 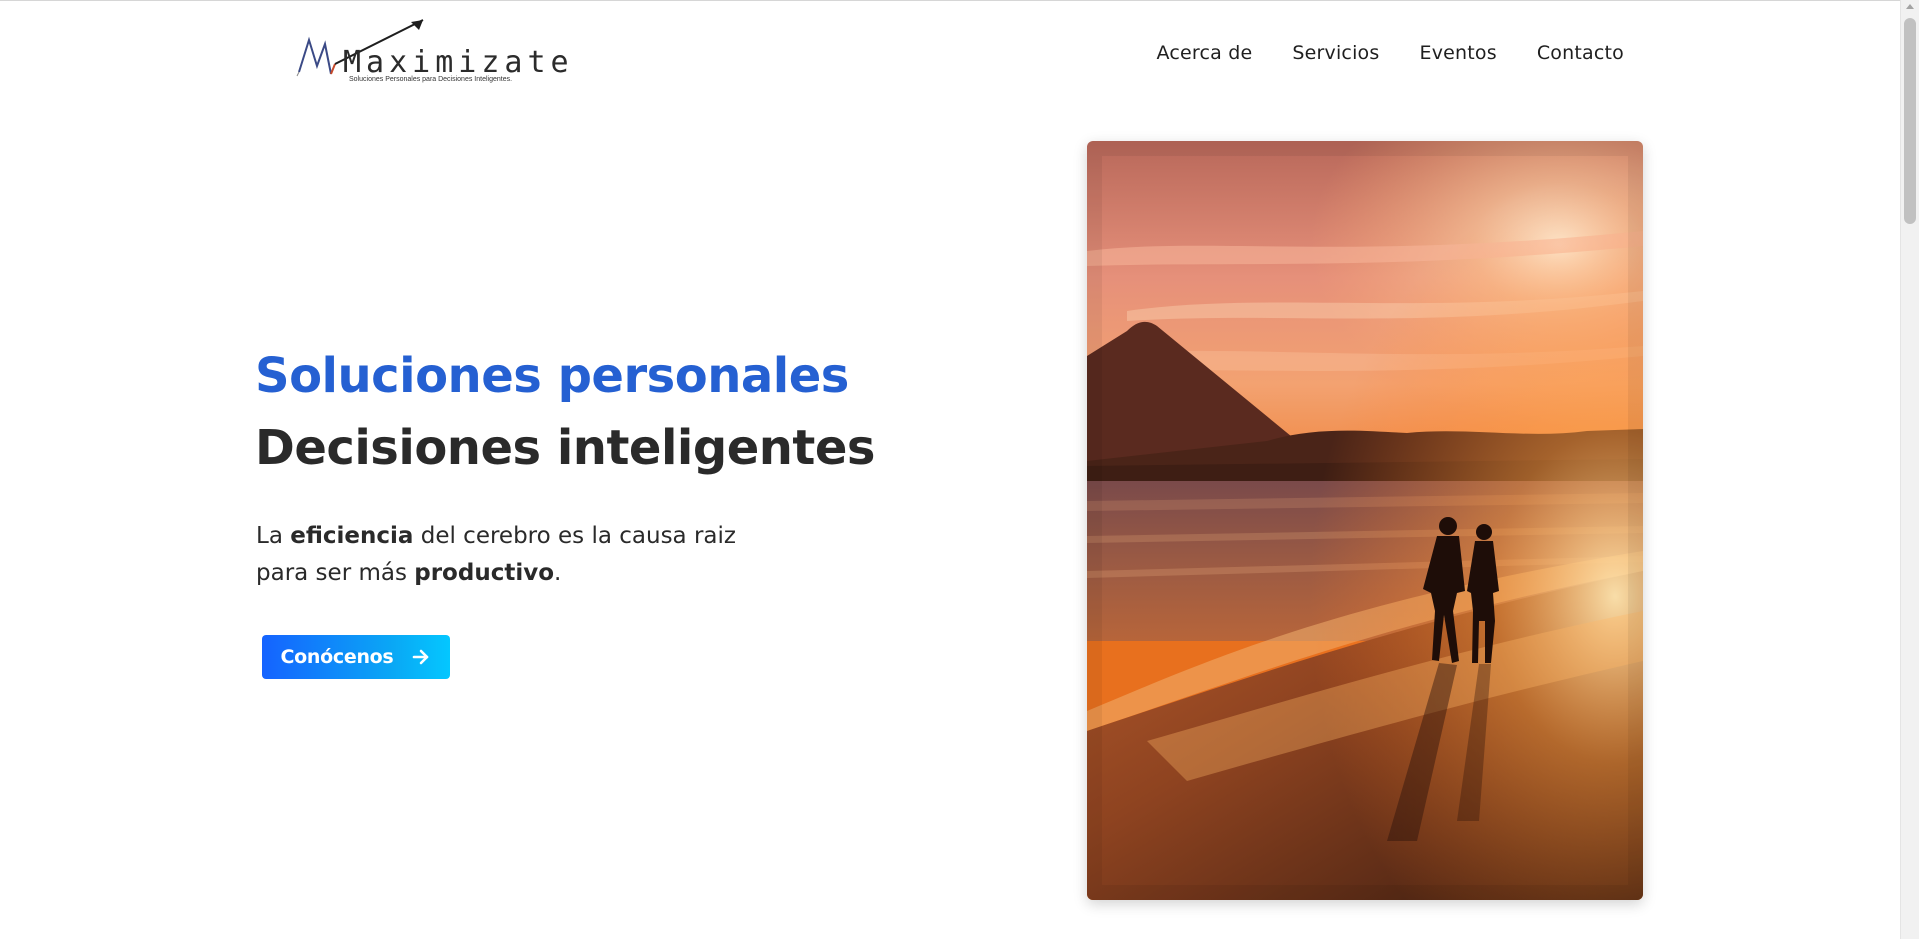 I want to click on nav-item-acerca: Acerca de, so click(x=1204, y=53).